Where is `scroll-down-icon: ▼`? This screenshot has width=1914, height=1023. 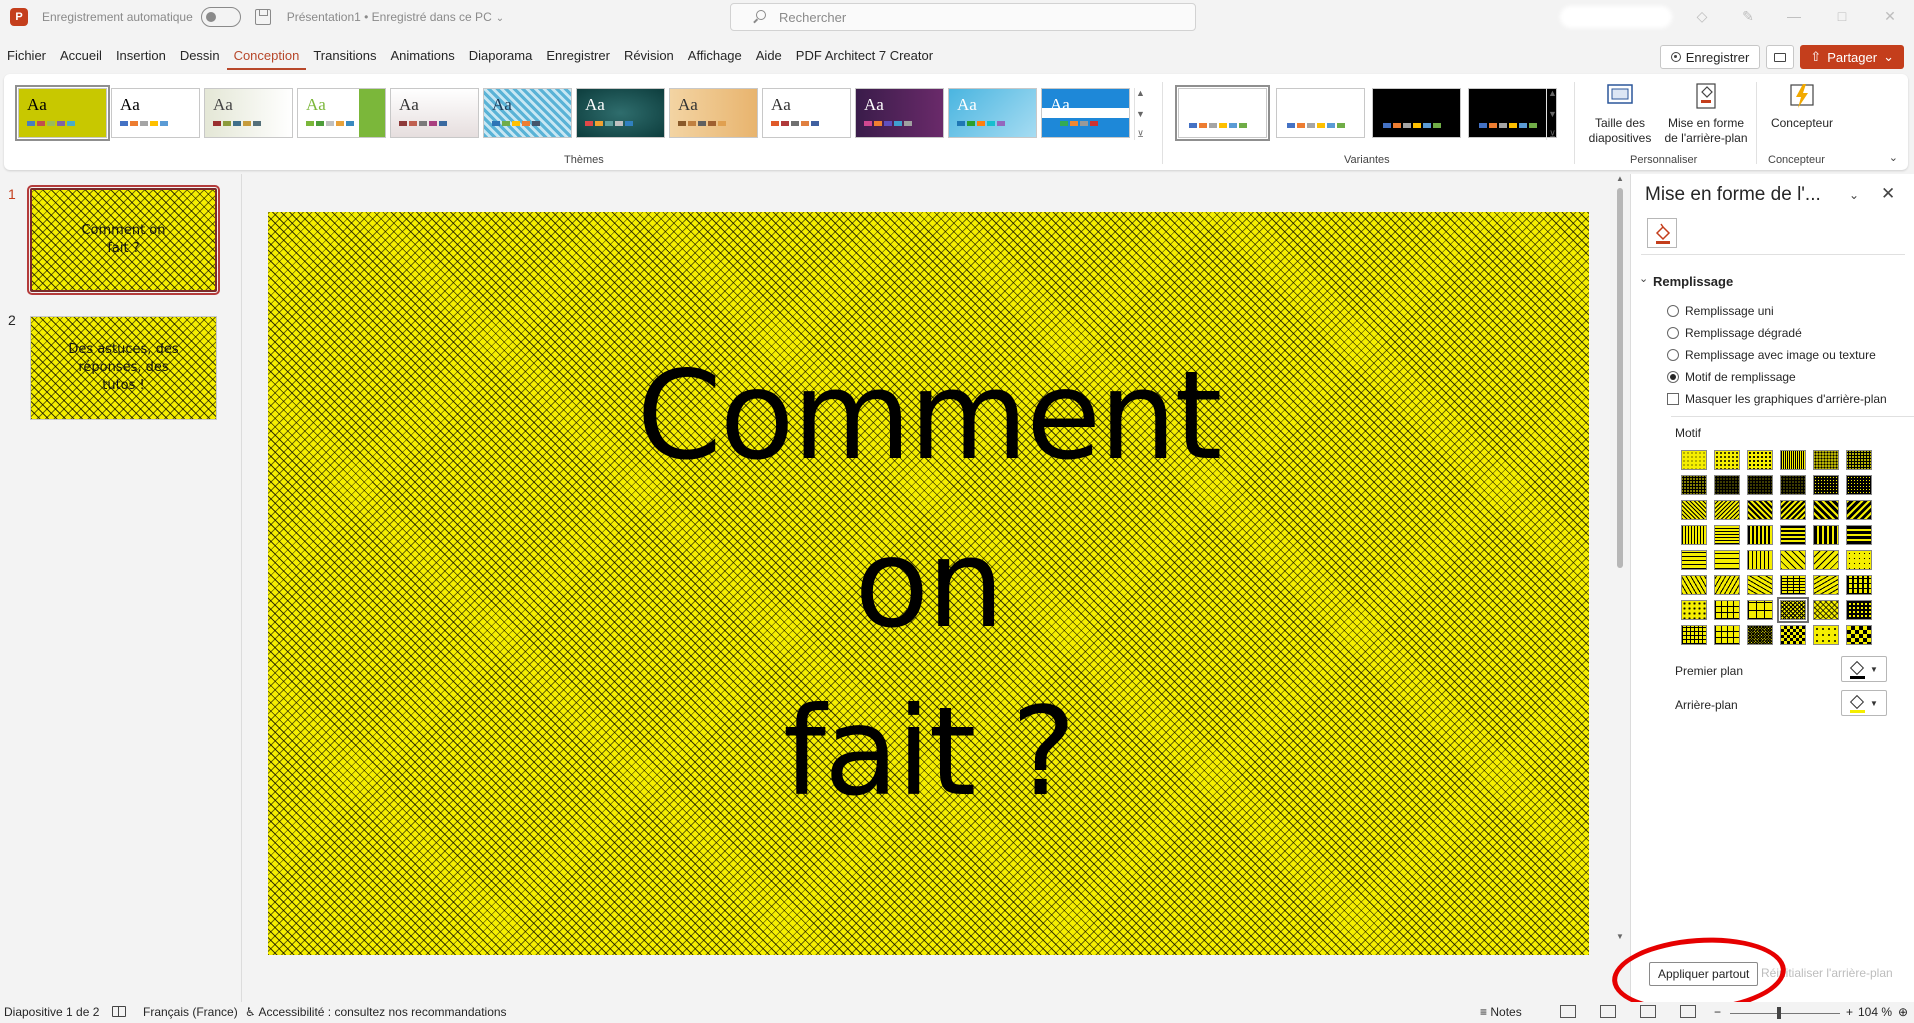 scroll-down-icon: ▼ is located at coordinates (1620, 936).